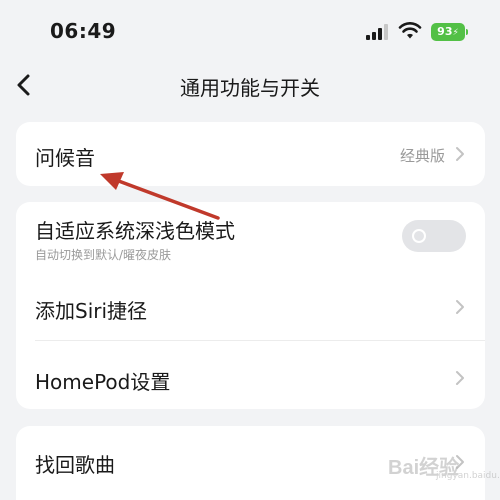  Describe the element at coordinates (410, 30) in the screenshot. I see `wifi-icon` at that location.